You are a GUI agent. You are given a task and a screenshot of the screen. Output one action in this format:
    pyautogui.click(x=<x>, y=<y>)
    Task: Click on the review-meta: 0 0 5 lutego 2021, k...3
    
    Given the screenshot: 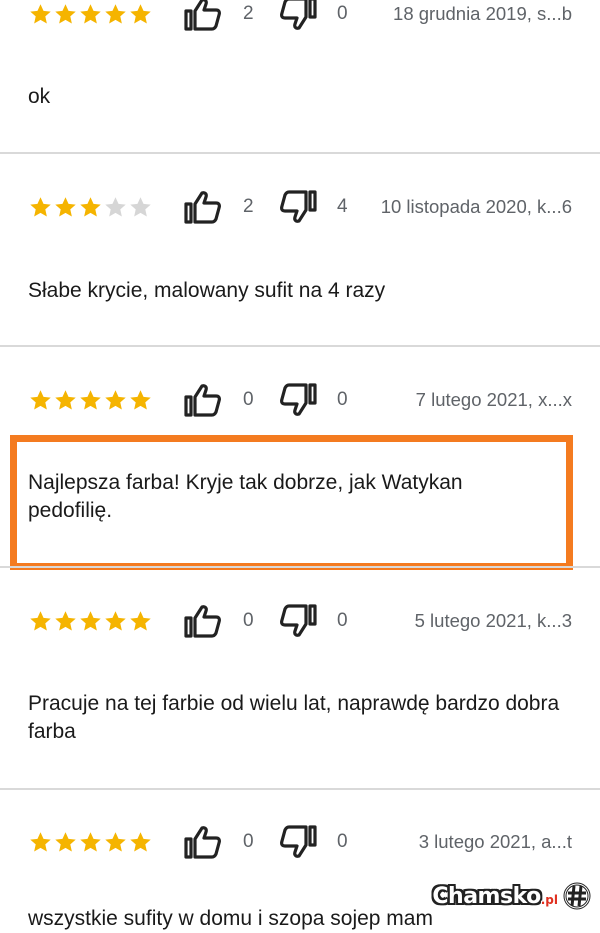 What is the action you would take?
    pyautogui.click(x=300, y=621)
    